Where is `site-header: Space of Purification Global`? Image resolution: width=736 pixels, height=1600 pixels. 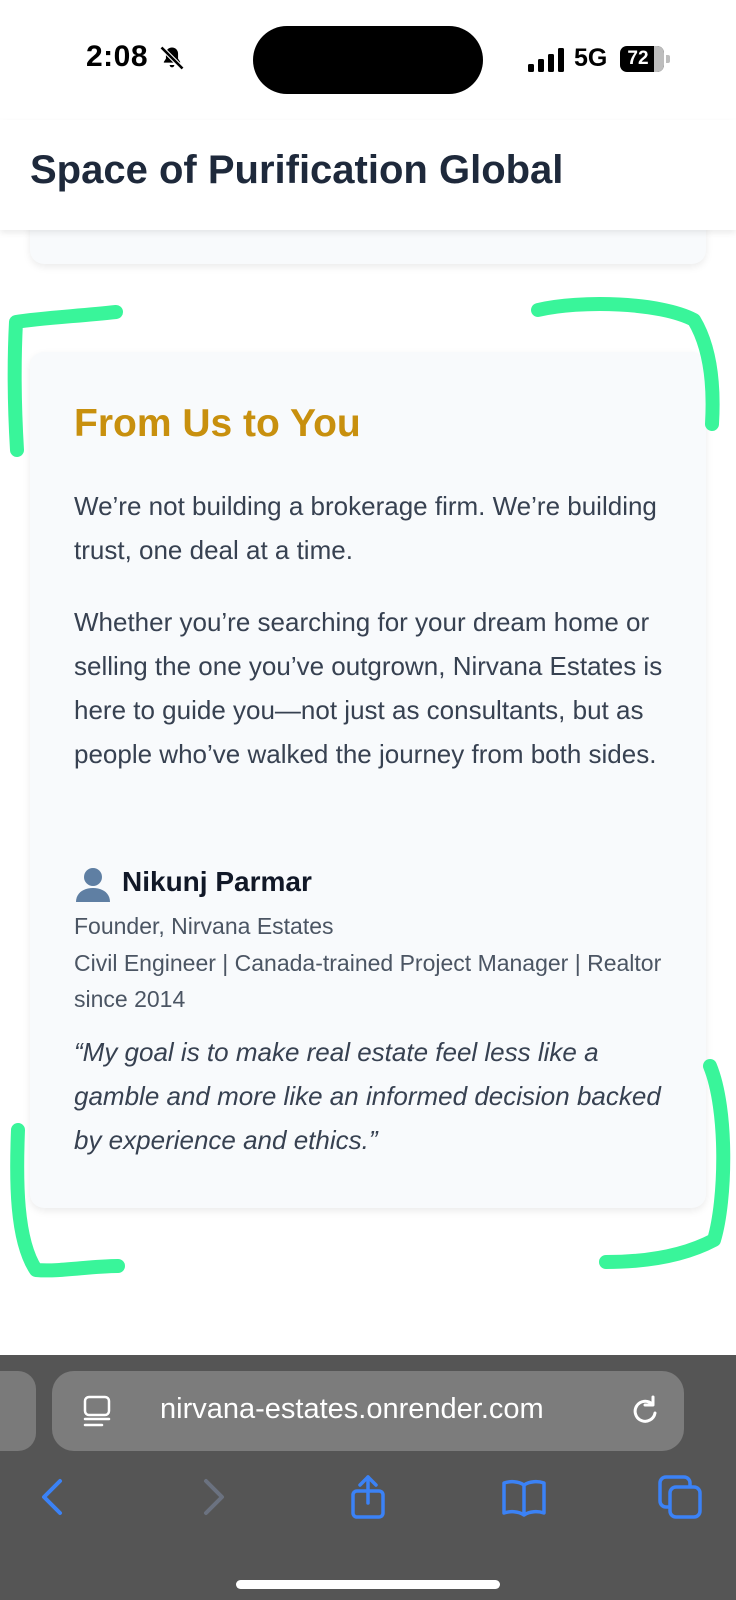 site-header: Space of Purification Global is located at coordinates (368, 175).